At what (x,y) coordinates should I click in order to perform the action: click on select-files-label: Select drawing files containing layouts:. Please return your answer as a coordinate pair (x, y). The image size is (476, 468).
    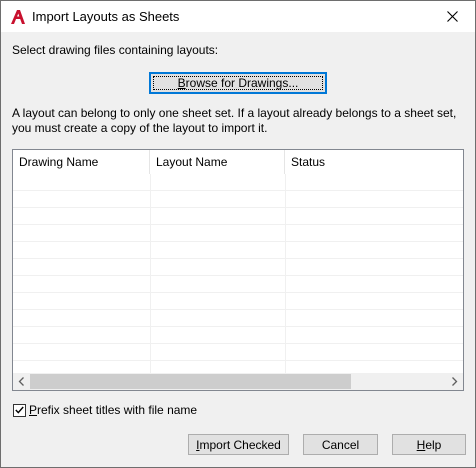
    Looking at the image, I should click on (115, 50).